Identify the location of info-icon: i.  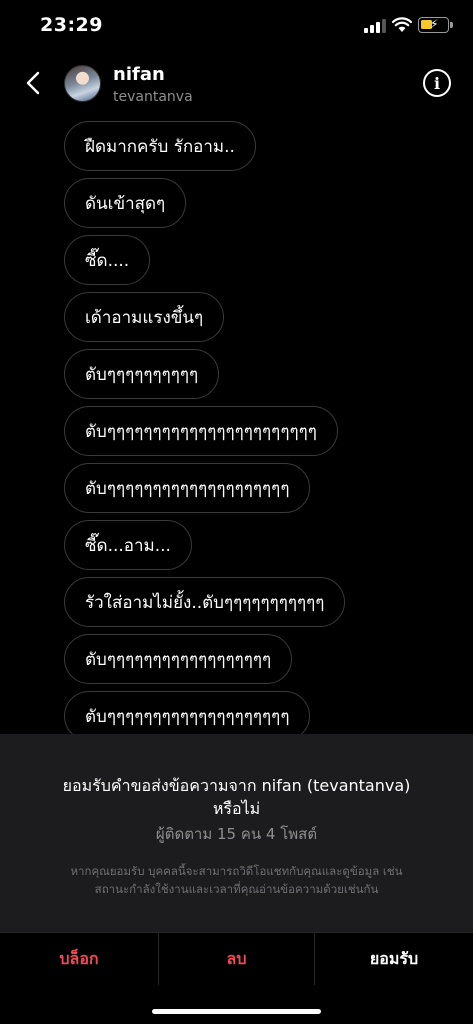
(437, 83).